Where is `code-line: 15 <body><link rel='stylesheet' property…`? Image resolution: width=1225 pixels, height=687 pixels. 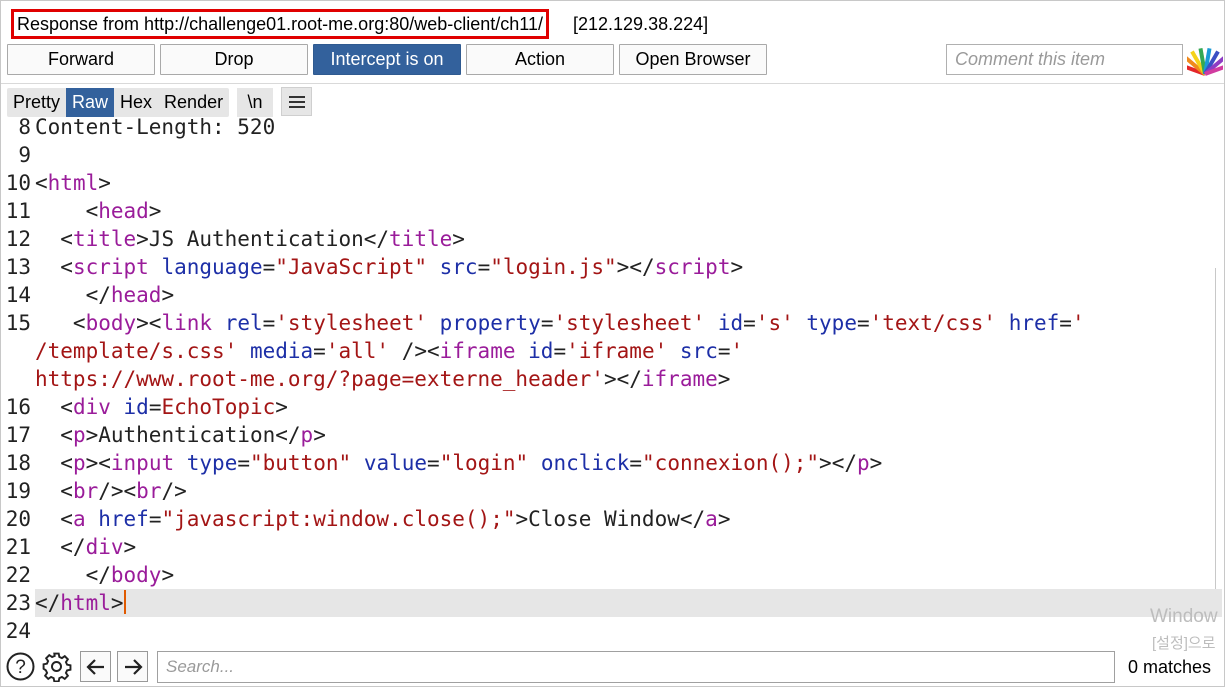
code-line: 15 <body><link rel='stylesheet' property… is located at coordinates (611, 323).